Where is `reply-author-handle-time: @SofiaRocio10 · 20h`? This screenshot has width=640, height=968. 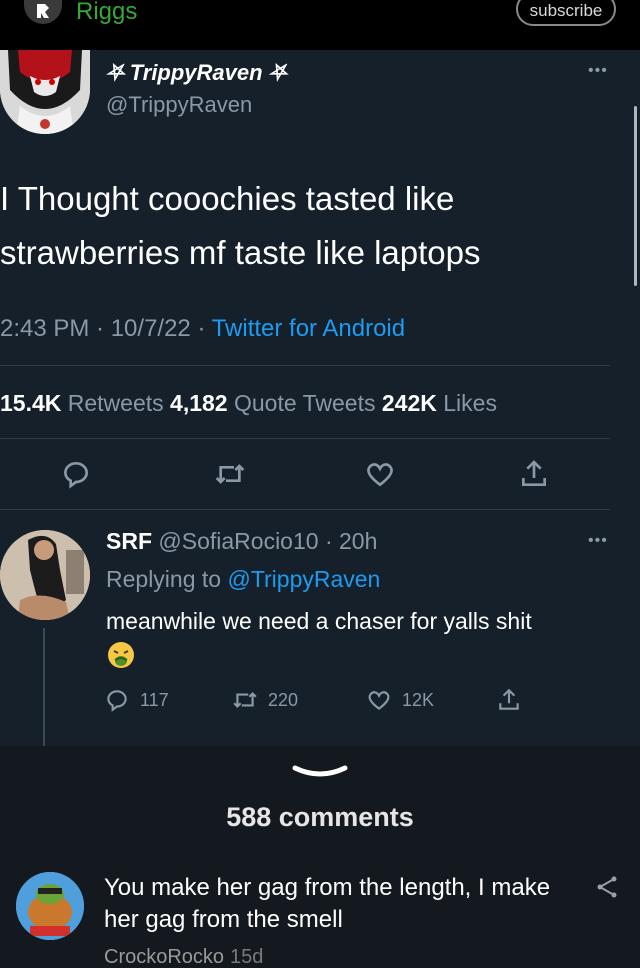 reply-author-handle-time: @SofiaRocio10 · 20h is located at coordinates (264, 541).